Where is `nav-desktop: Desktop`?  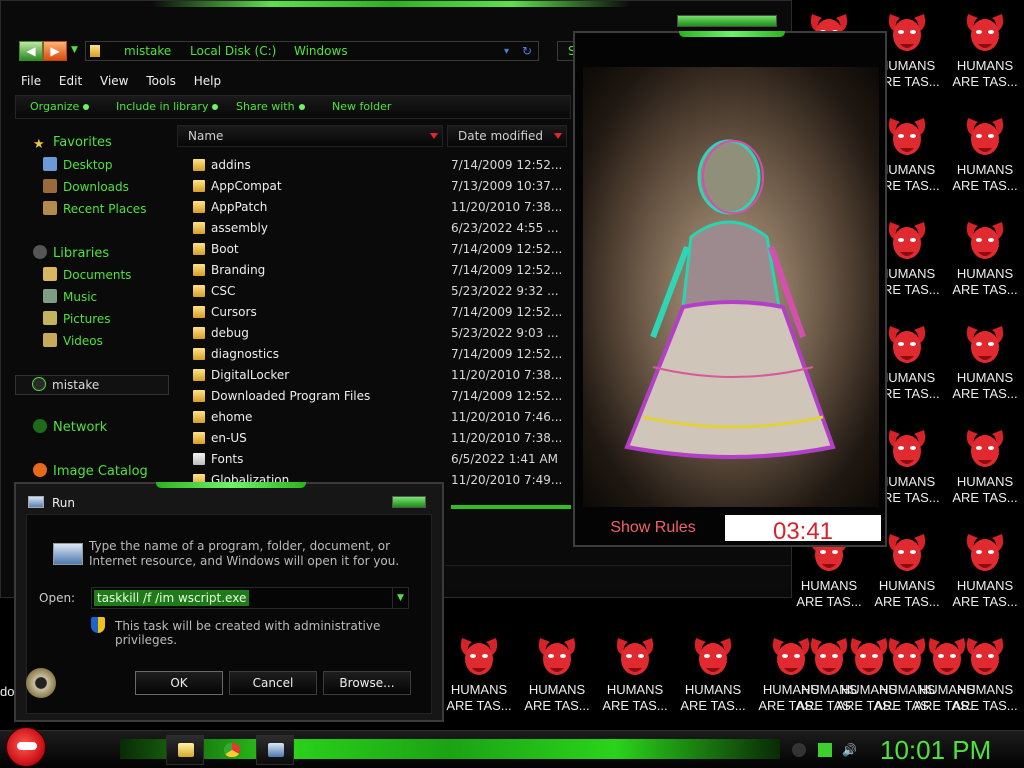 nav-desktop: Desktop is located at coordinates (78, 167).